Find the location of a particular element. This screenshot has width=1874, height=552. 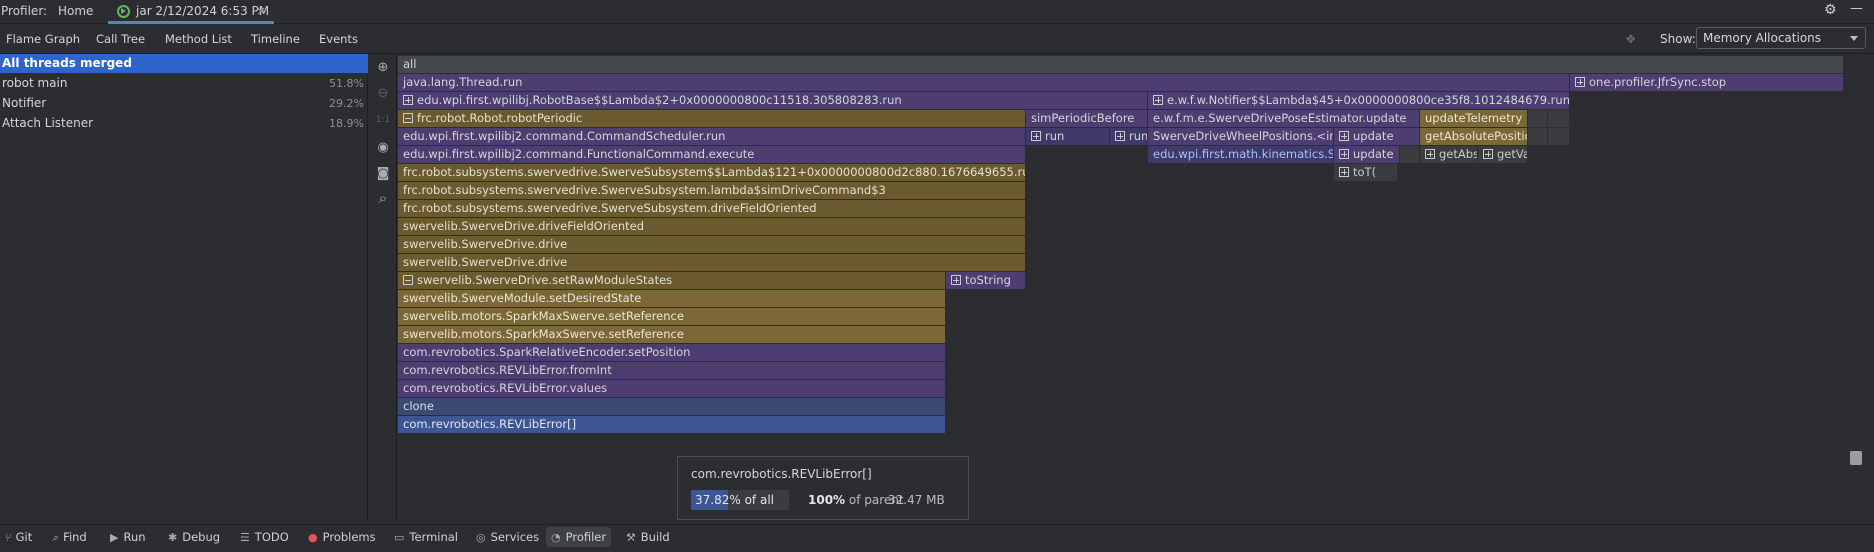

tool-build: ⚒ Build is located at coordinates (648, 537).